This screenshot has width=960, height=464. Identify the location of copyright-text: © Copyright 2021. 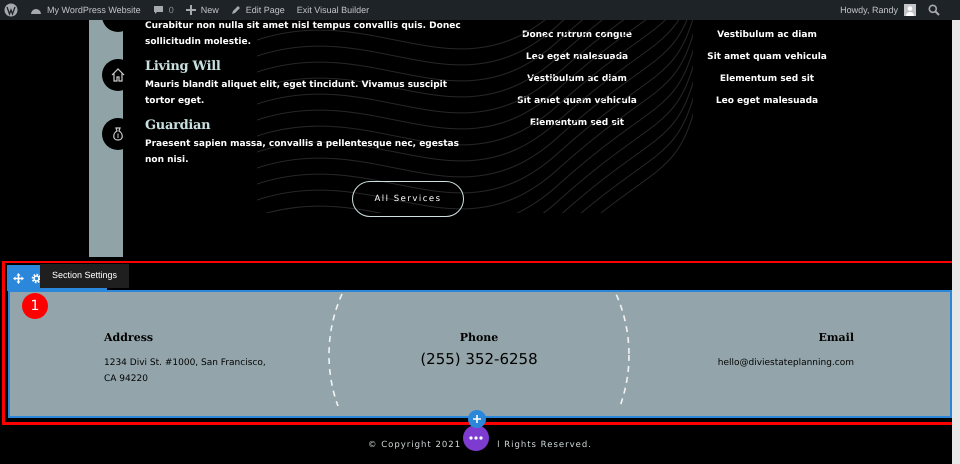
(415, 445).